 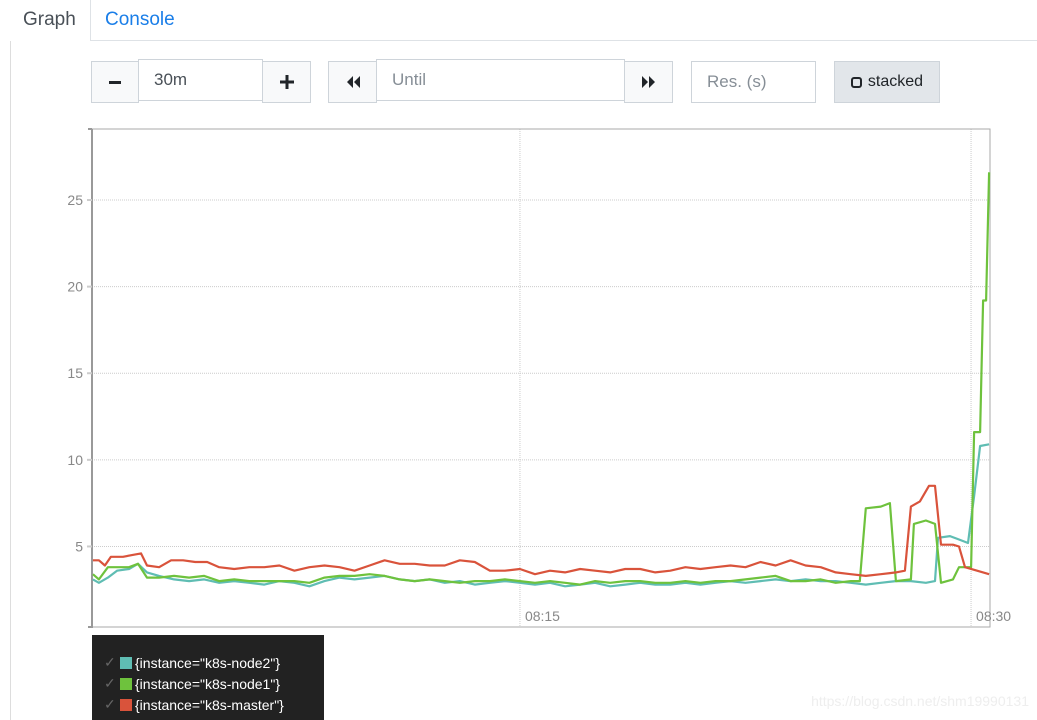 What do you see at coordinates (79, 546) in the screenshot?
I see `y-tick-label: 5` at bounding box center [79, 546].